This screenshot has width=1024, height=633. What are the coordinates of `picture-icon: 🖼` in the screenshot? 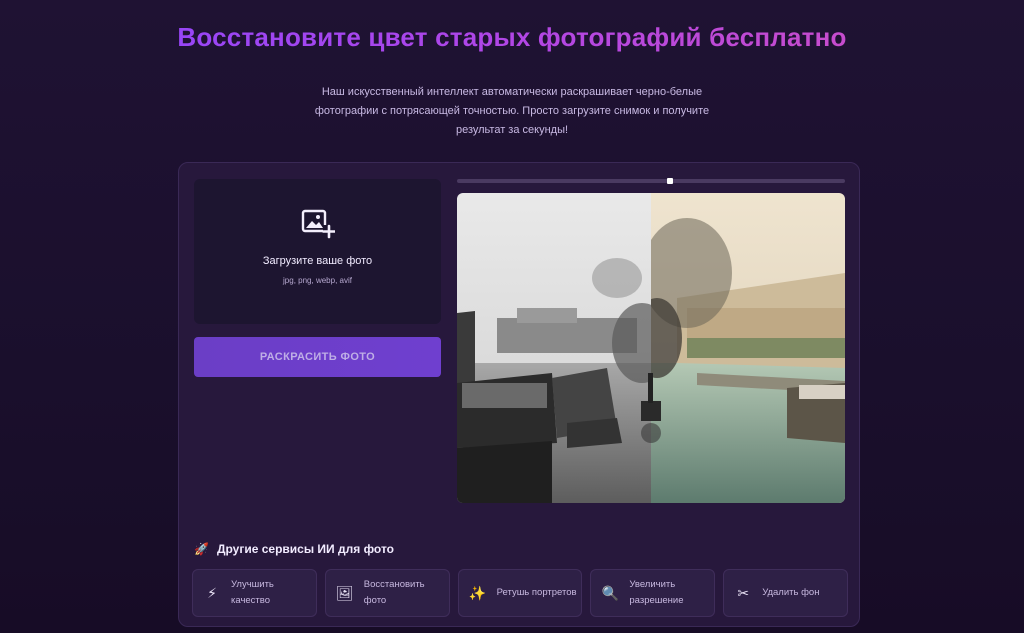 It's located at (344, 592).